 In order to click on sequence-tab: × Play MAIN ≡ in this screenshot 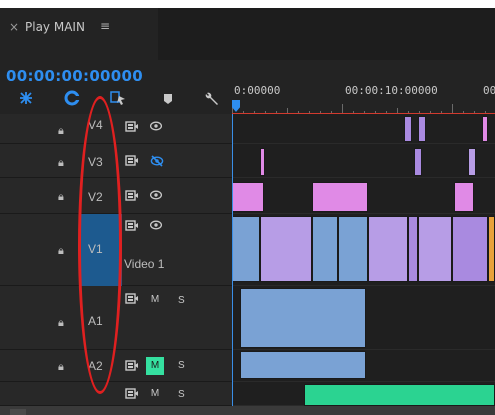, I will do `click(79, 34)`.